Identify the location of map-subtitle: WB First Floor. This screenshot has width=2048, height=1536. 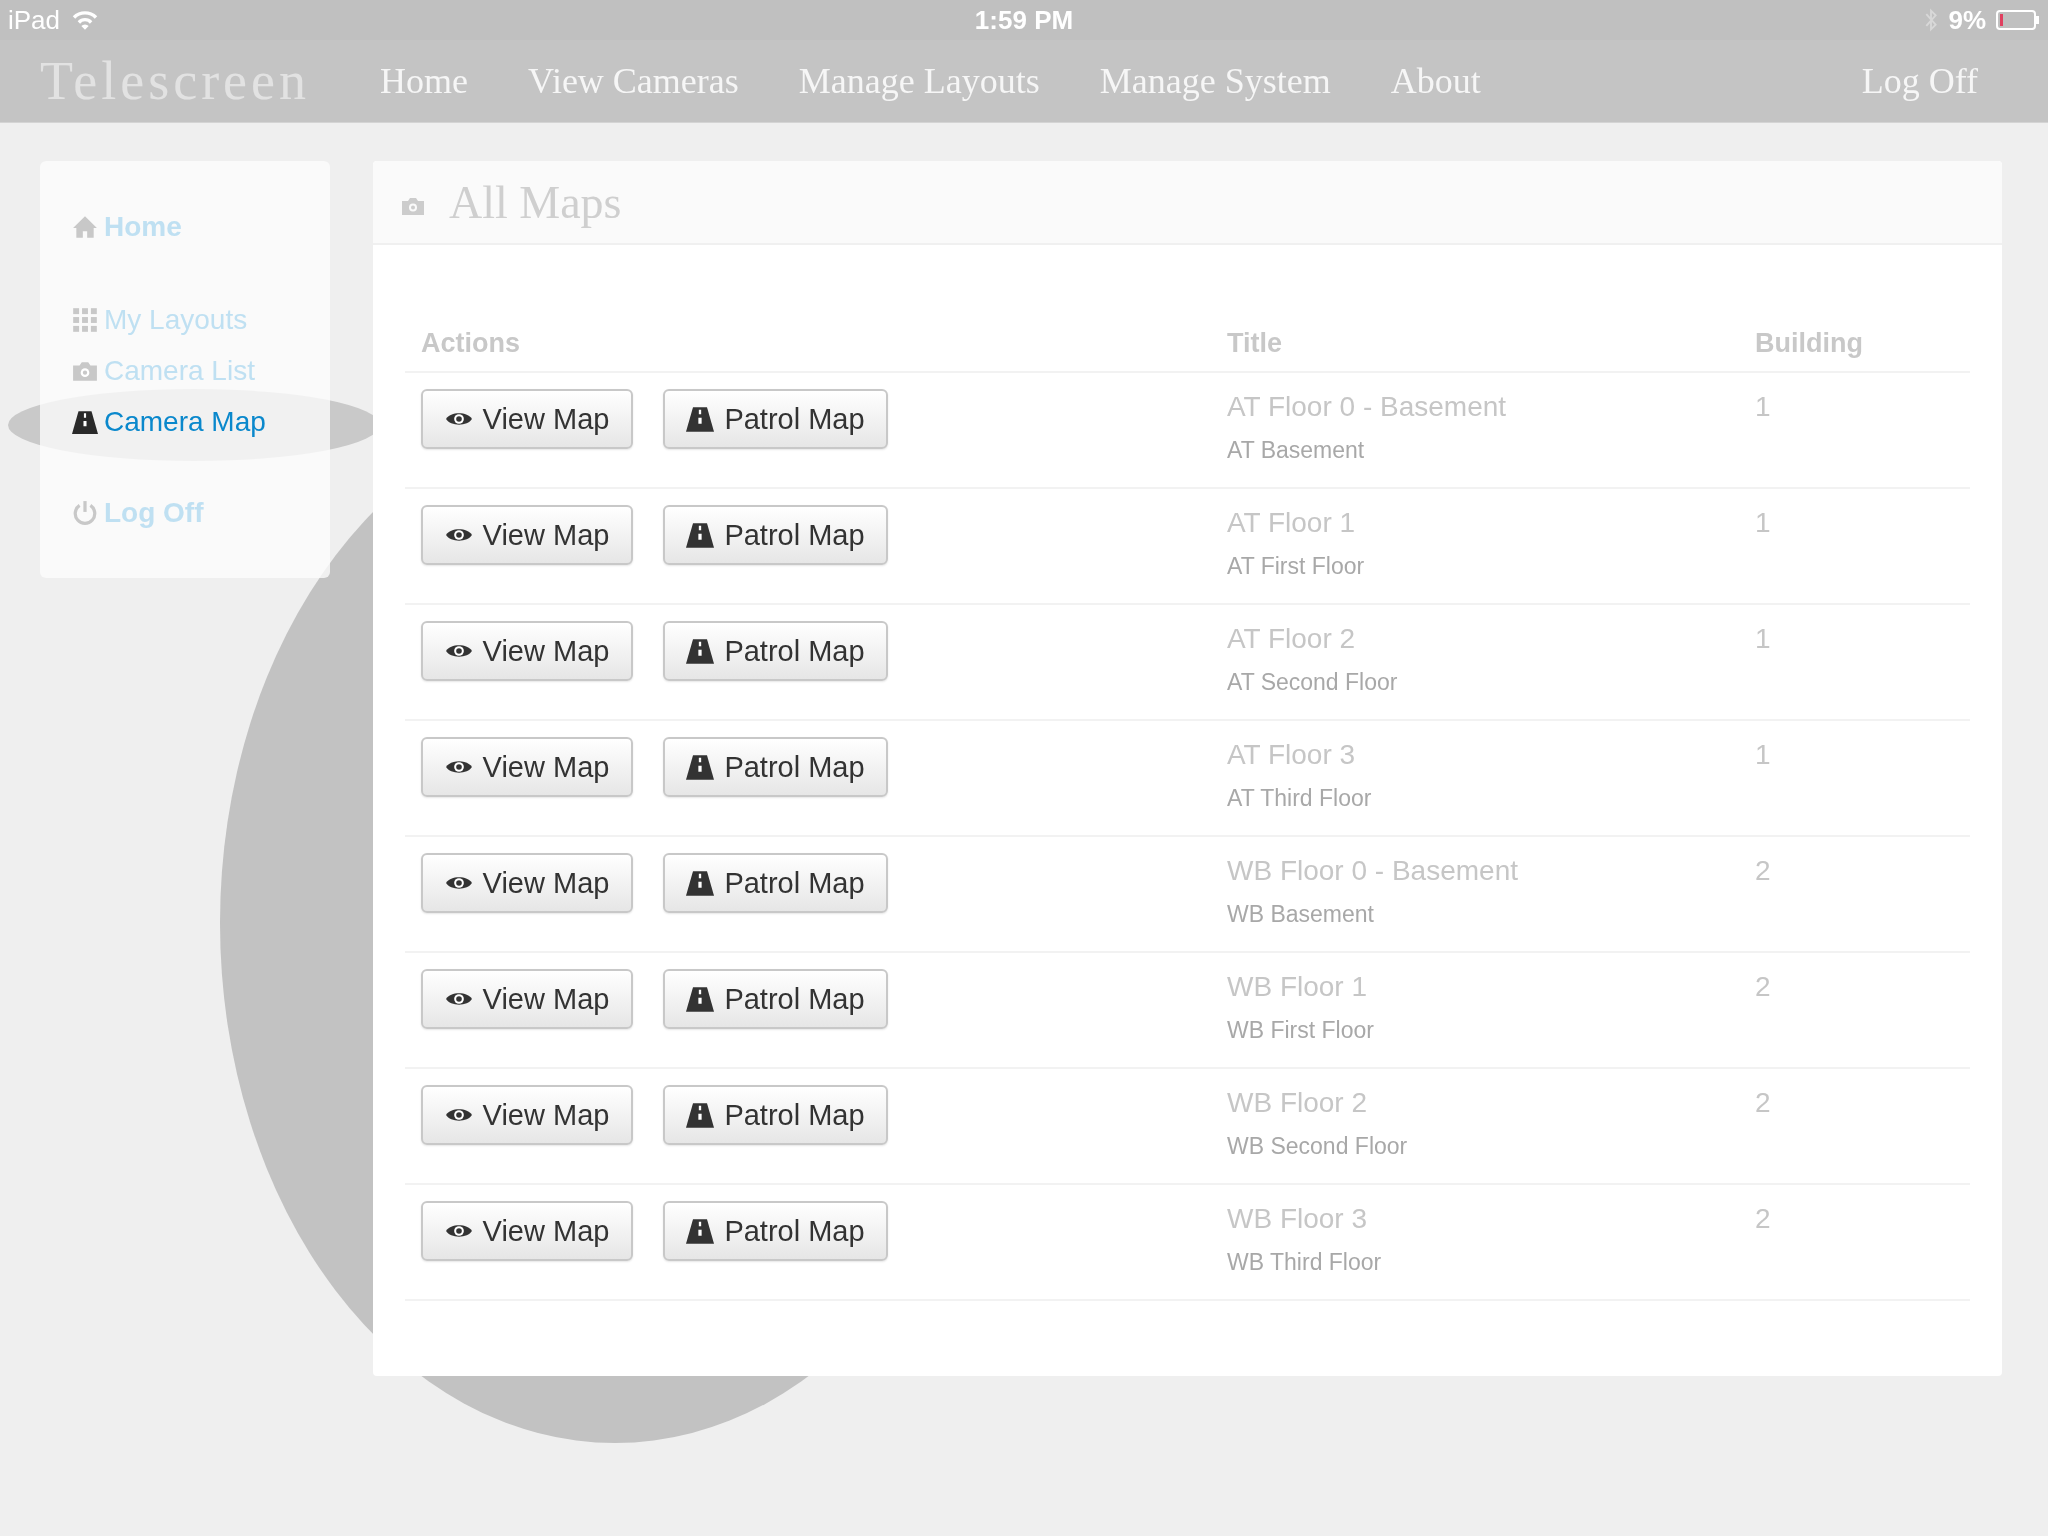
(1301, 1030).